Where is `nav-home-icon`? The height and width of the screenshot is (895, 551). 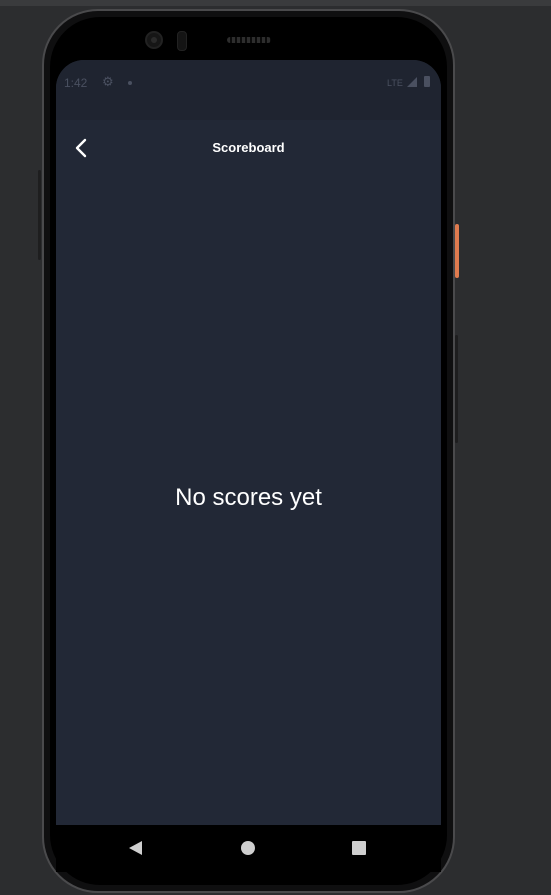 nav-home-icon is located at coordinates (248, 848).